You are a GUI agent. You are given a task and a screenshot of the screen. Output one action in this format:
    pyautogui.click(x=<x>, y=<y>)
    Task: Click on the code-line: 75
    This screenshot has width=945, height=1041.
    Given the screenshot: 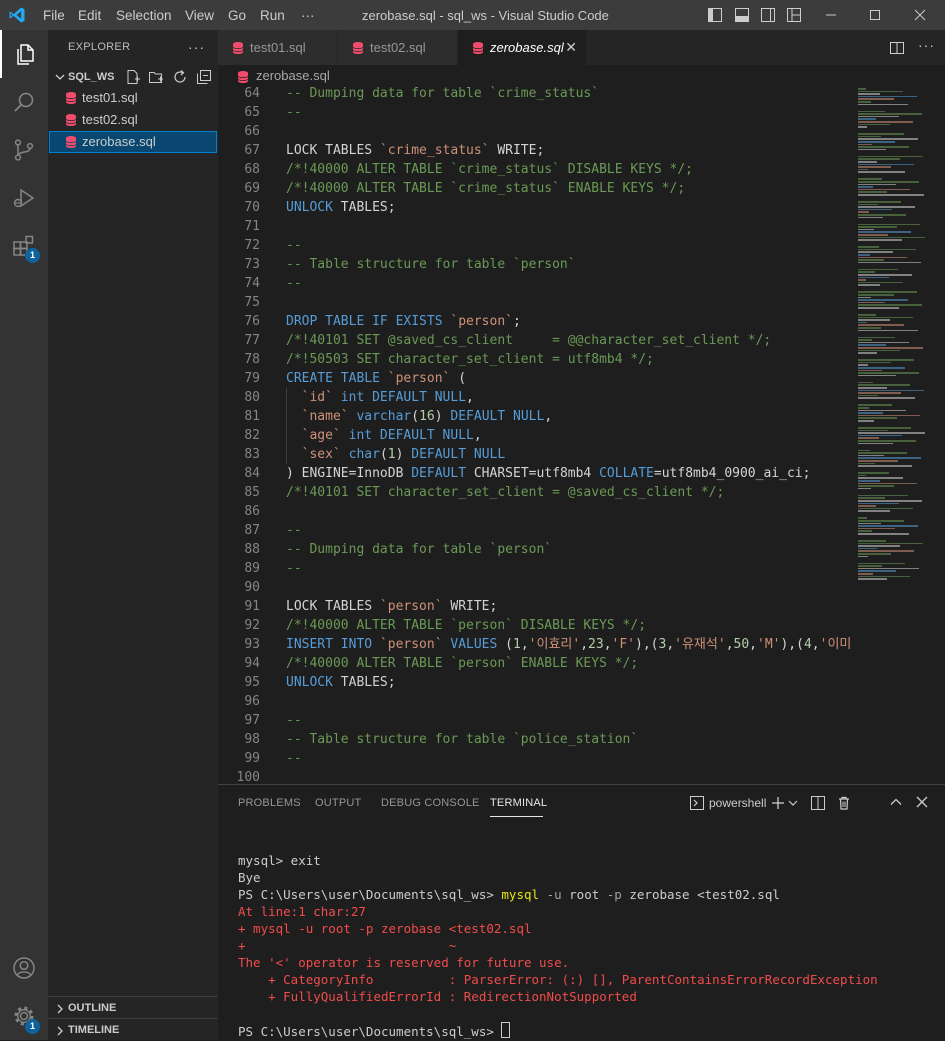 What is the action you would take?
    pyautogui.click(x=534, y=302)
    